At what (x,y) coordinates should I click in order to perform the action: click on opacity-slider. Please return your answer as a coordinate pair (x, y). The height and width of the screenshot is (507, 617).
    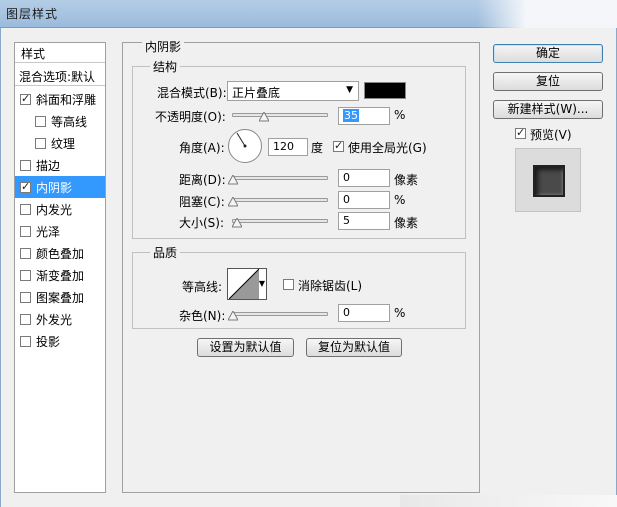
    Looking at the image, I should click on (280, 115).